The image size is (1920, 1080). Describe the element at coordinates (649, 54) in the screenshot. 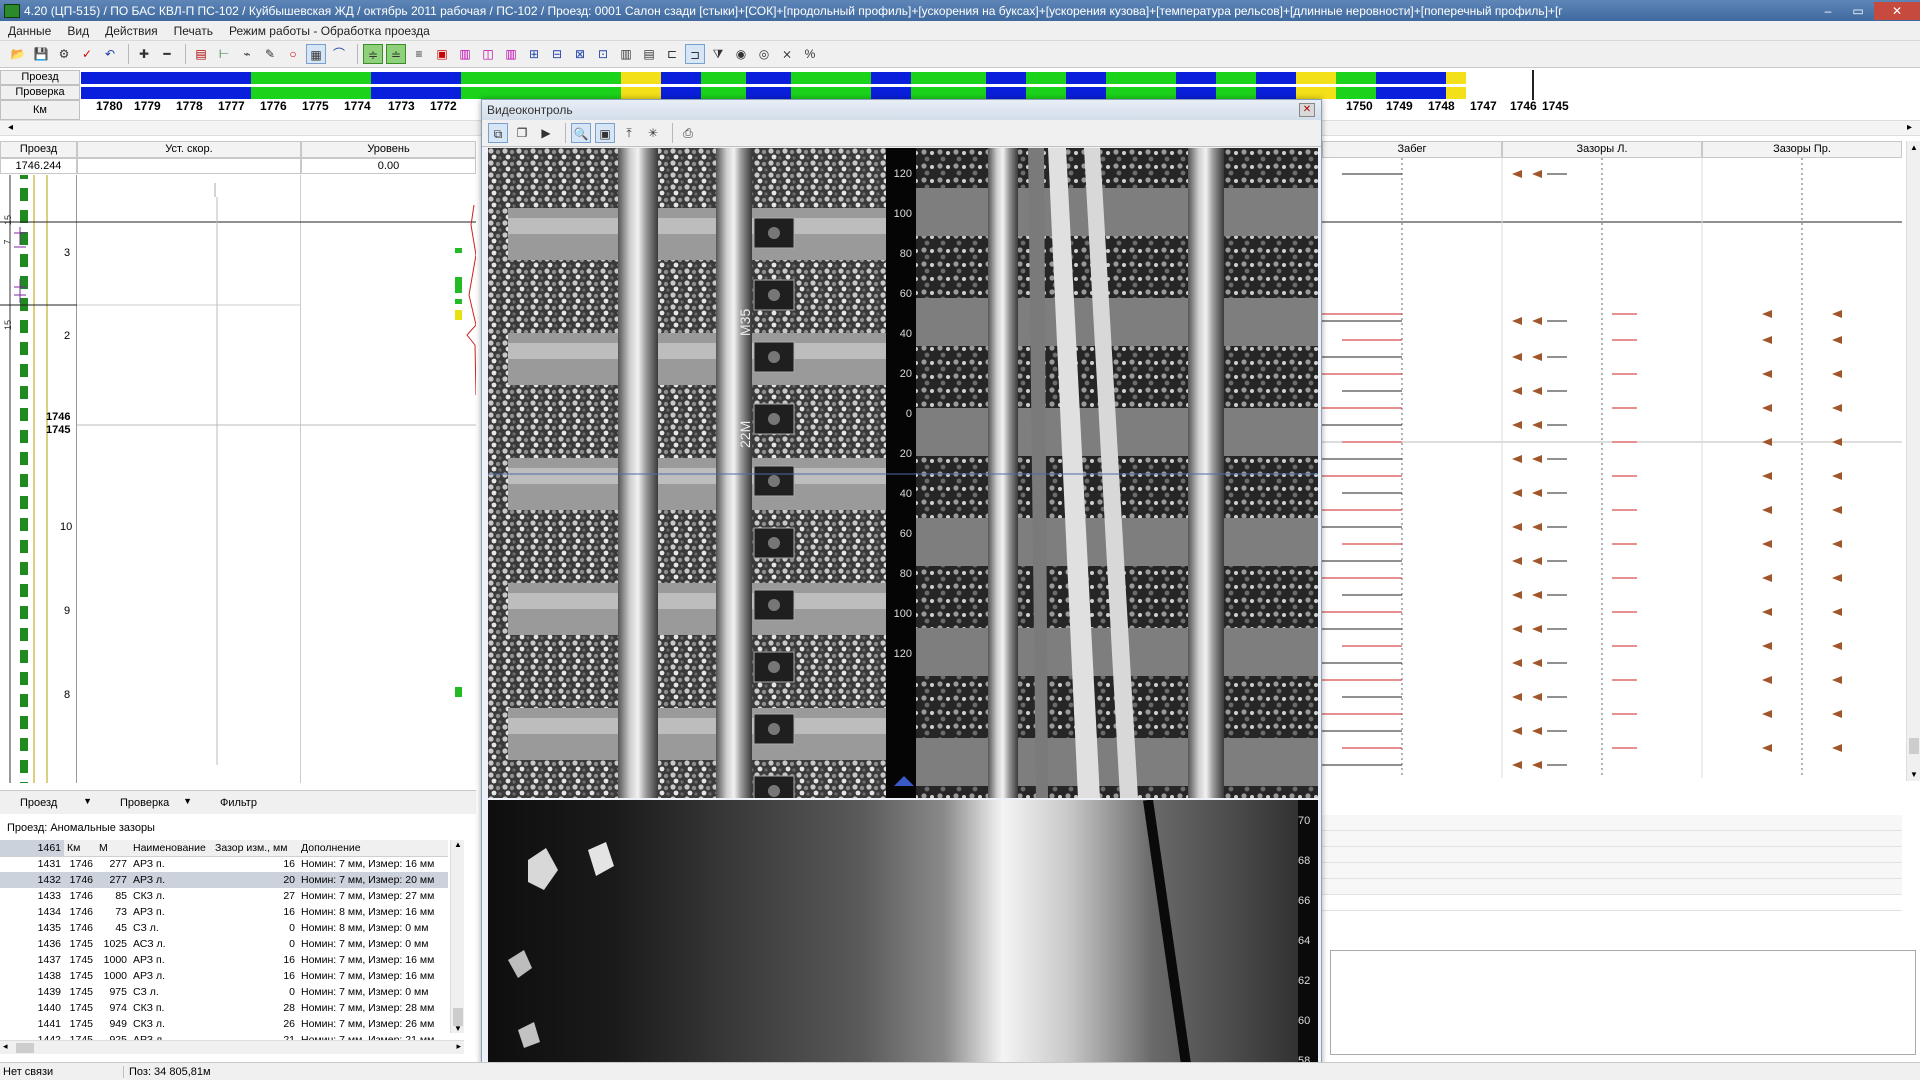

I see `bars2-icon: ▤` at that location.